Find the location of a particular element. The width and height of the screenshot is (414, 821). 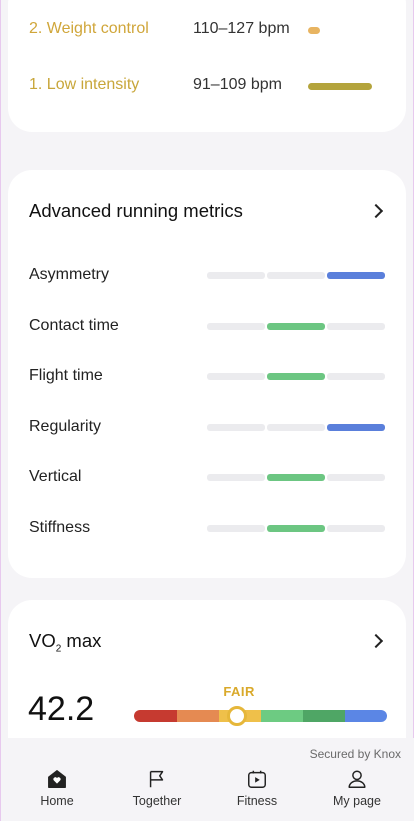

nav-label: Fitness is located at coordinates (257, 801).